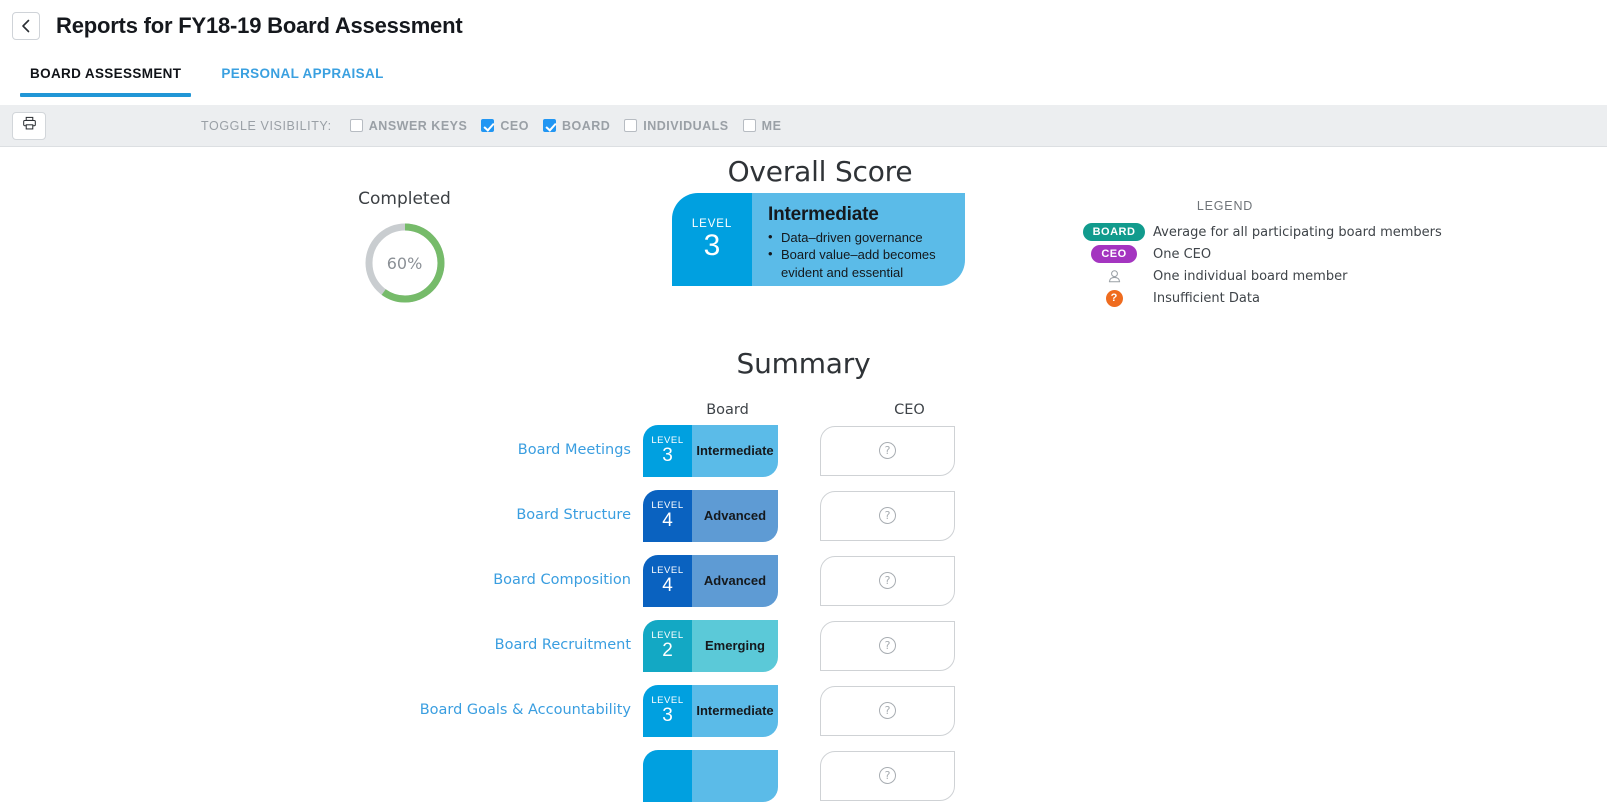 The image size is (1607, 802). Describe the element at coordinates (266, 125) in the screenshot. I see `toggle-visibility-label: TOGGLE VISIBILITY:` at that location.